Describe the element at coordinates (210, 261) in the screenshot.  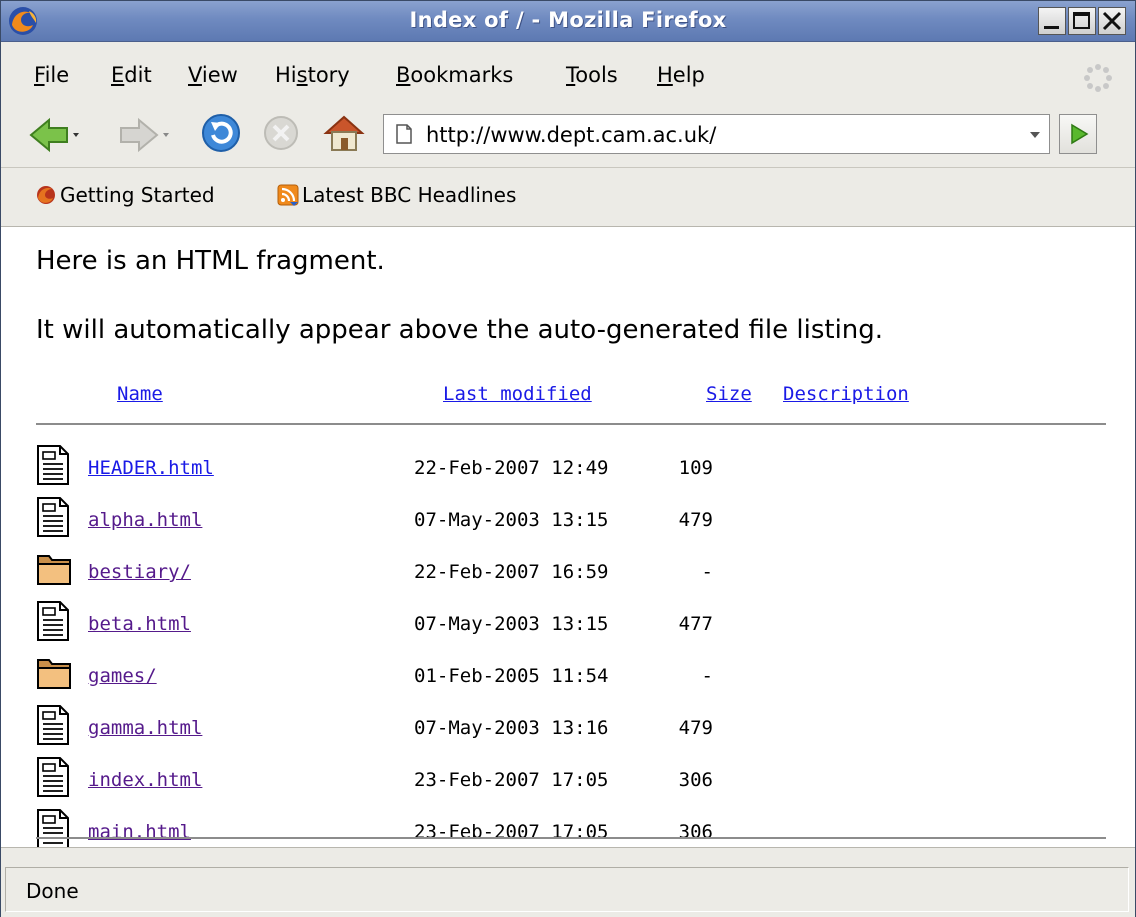
I see `html-fragment-line-1: Here is an HTML fragment.` at that location.